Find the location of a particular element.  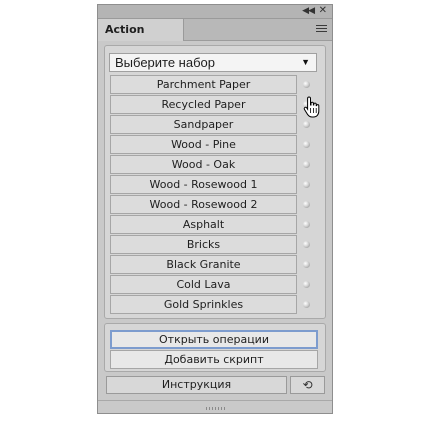

action-button: Recycled Paper is located at coordinates (203, 104).